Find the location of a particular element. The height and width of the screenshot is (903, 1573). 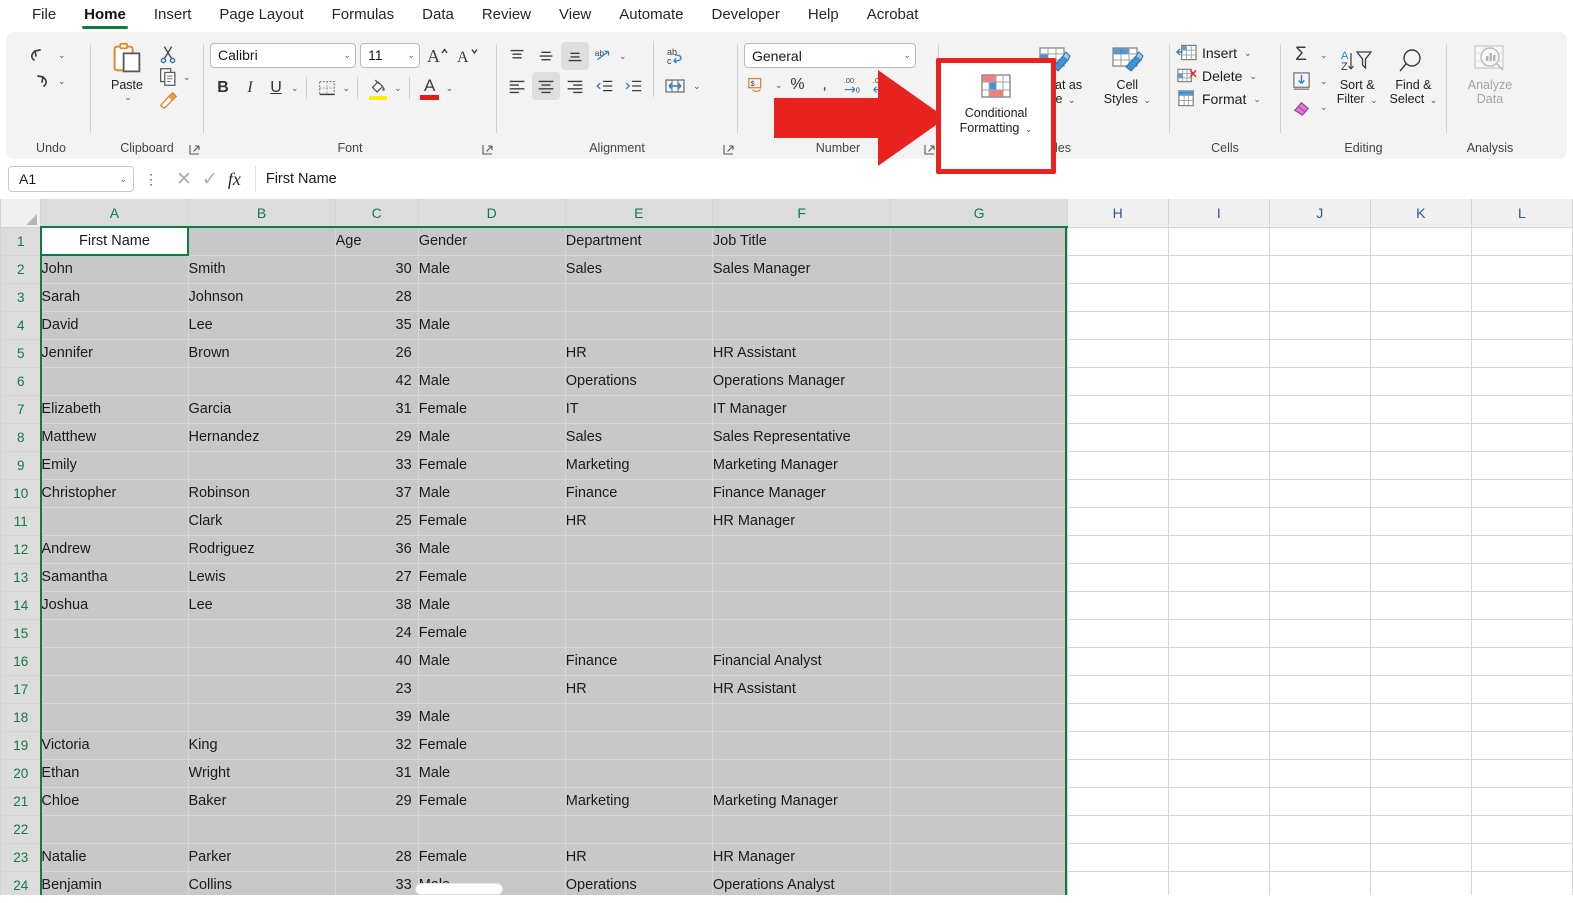

cell-D15: Female is located at coordinates (492, 633).